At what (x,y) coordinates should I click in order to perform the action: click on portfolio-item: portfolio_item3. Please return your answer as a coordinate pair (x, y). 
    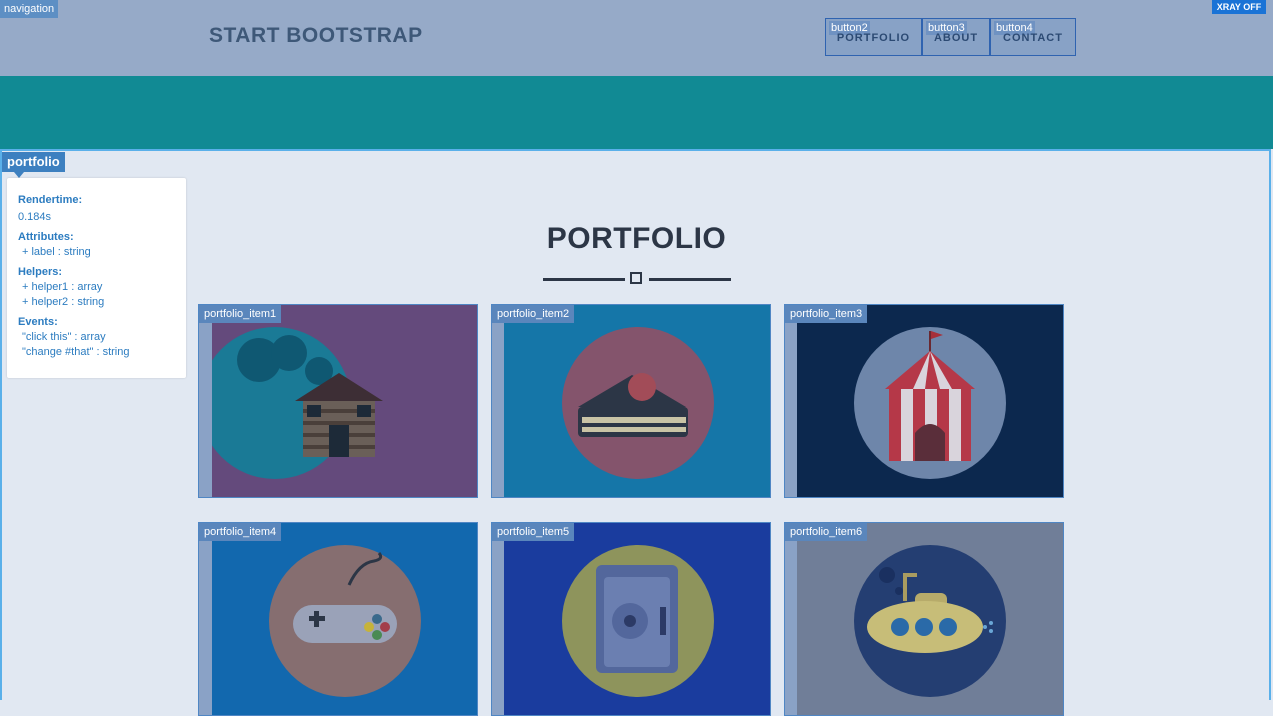
    Looking at the image, I should click on (924, 401).